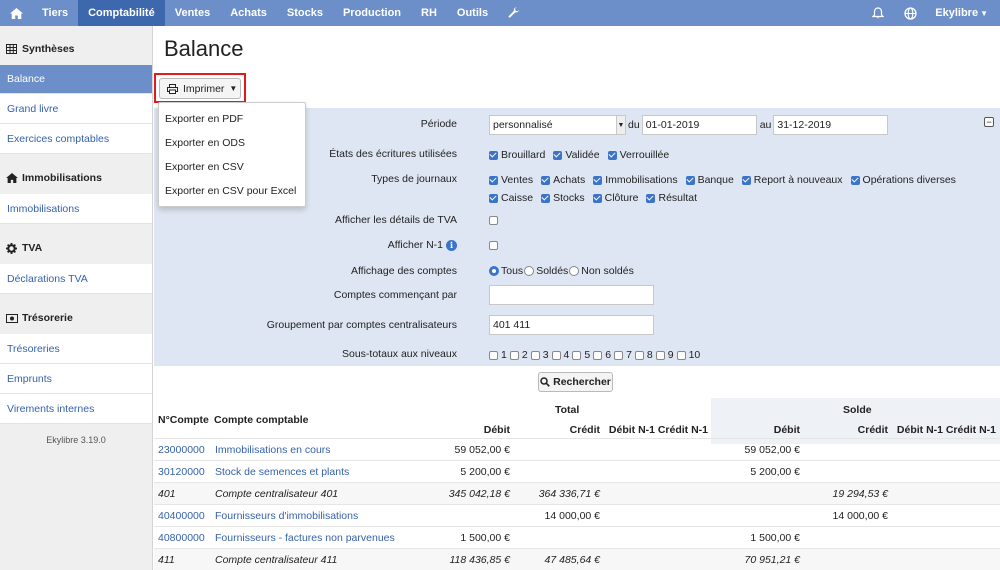  I want to click on radio-soldes: Soldés, so click(546, 271).